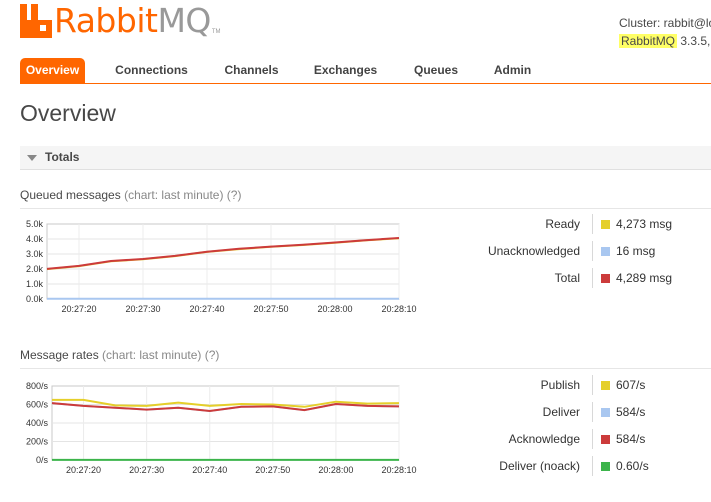 The height and width of the screenshot is (502, 711). Describe the element at coordinates (365, 358) in the screenshot. I see `message-rates-heading: Message rates (chart: last minute) (?)` at that location.